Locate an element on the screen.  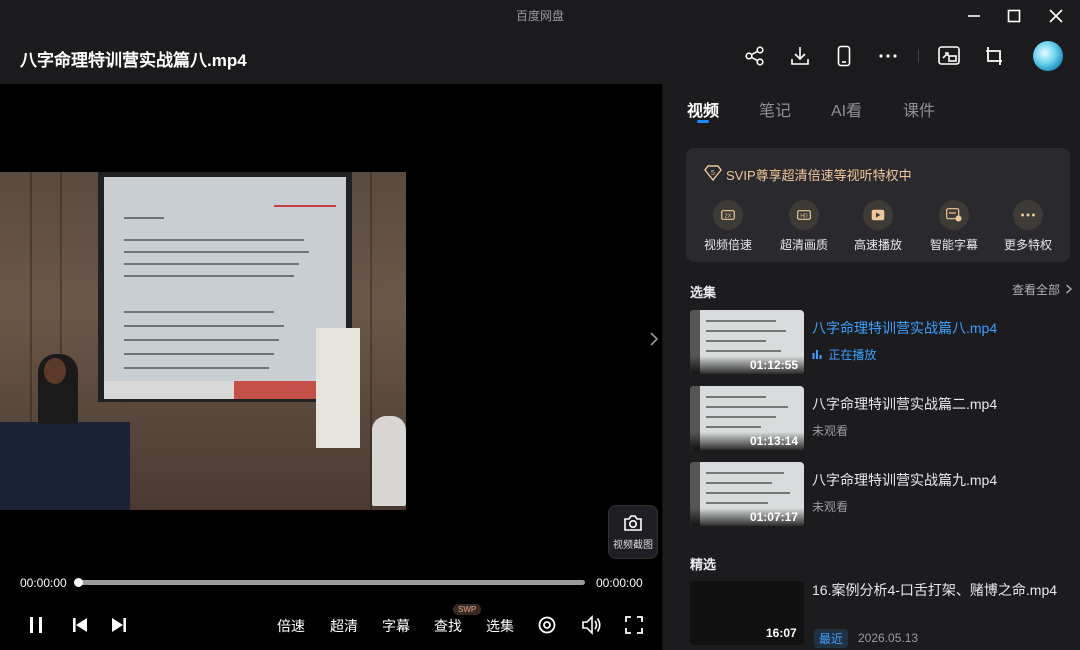
episode-item: 01:07:17 八字命理特训营实战篇九.mp4 未观看 is located at coordinates (880, 495).